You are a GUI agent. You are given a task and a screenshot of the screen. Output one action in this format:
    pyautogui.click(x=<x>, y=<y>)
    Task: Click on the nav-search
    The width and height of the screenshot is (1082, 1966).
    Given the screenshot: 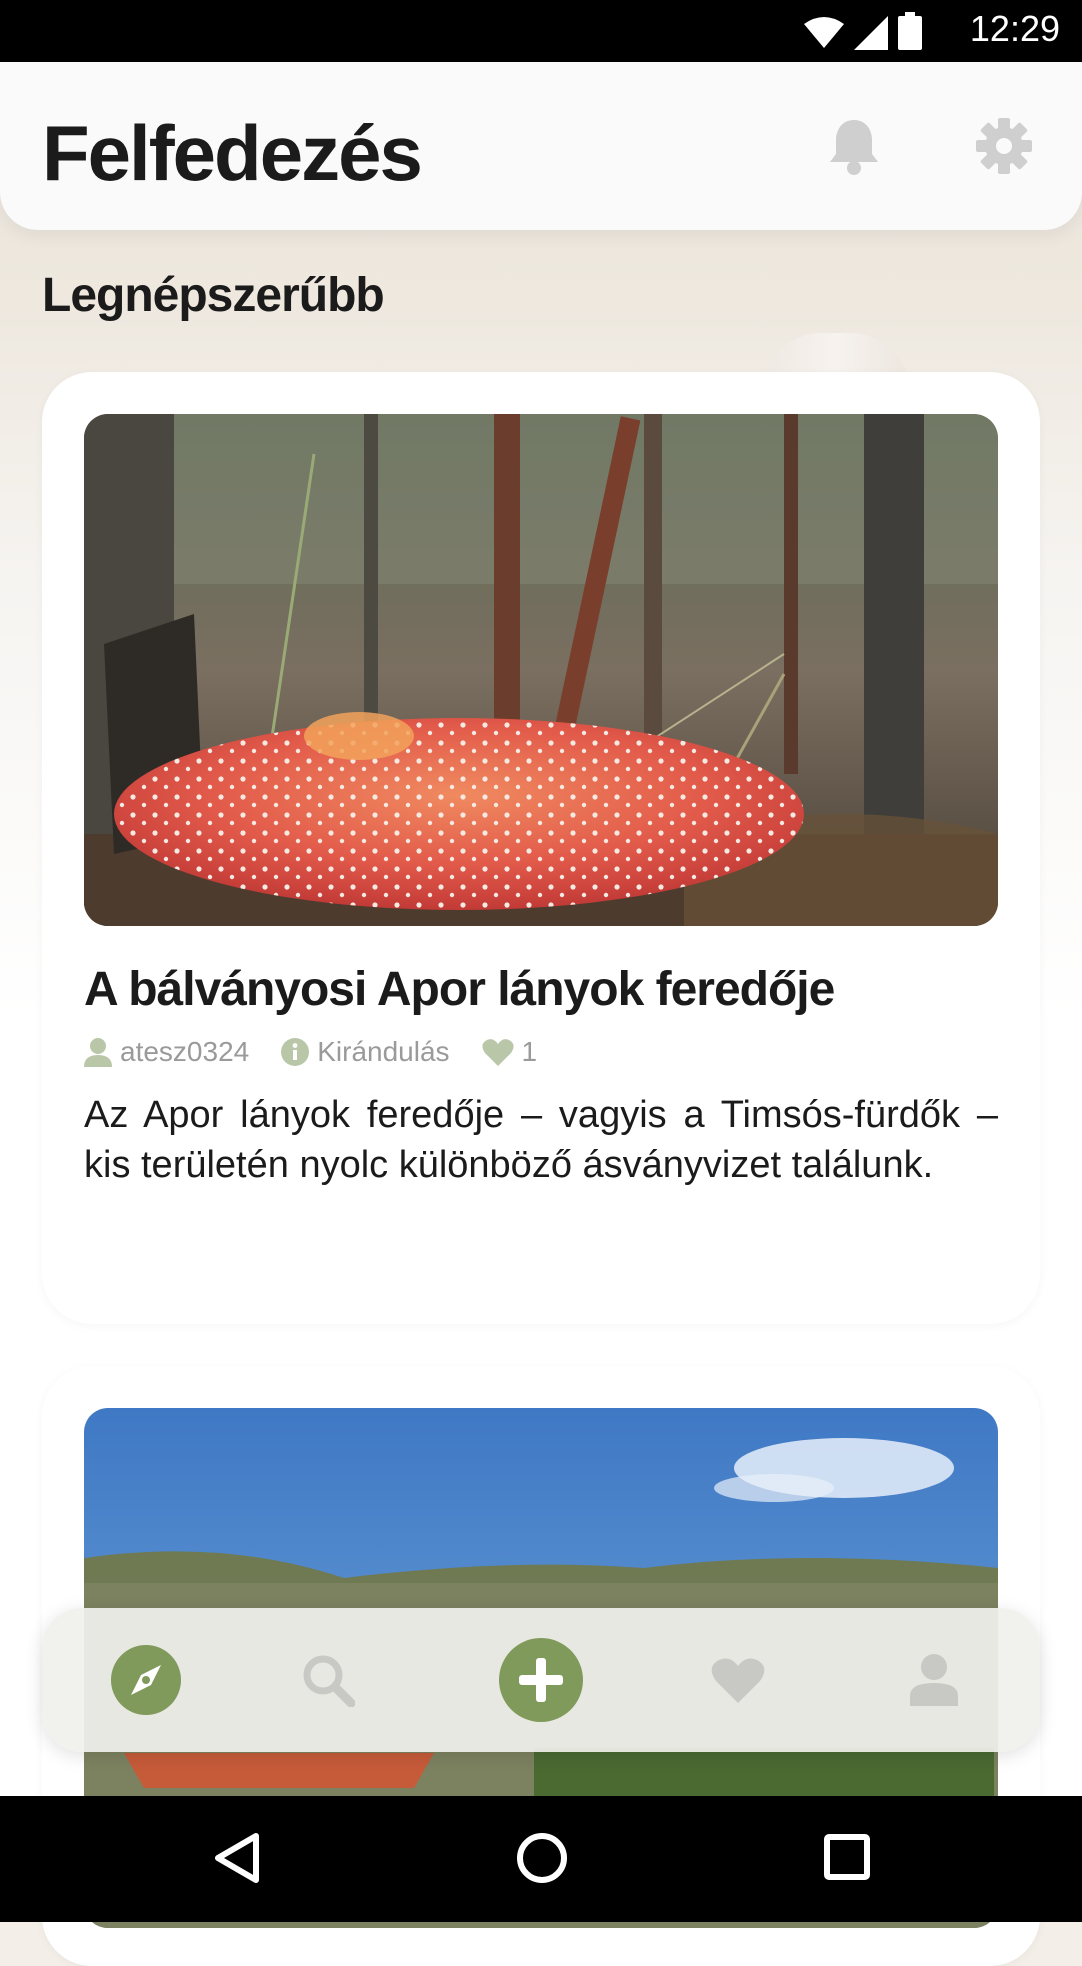 What is the action you would take?
    pyautogui.click(x=328, y=1680)
    